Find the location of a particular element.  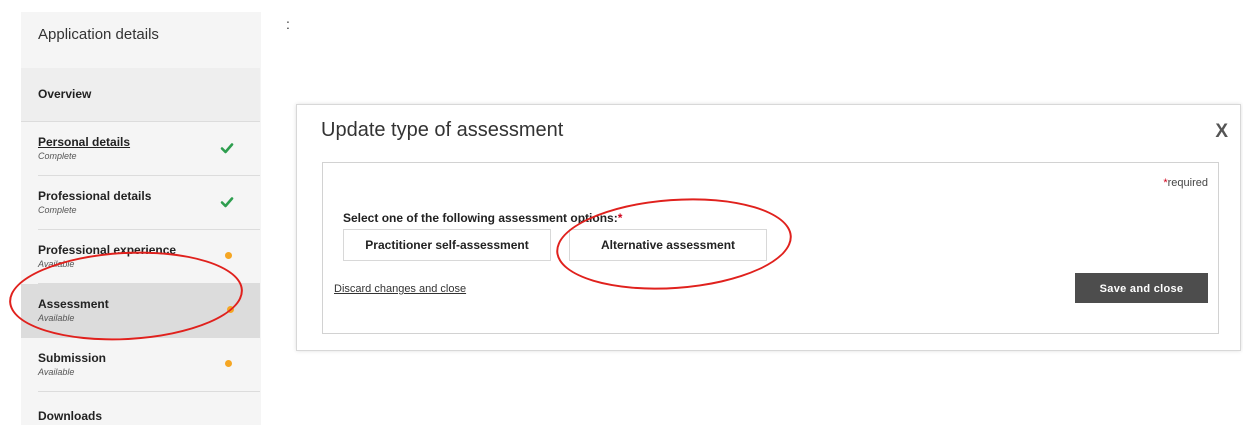

sidebar-item-downloads: Downloads is located at coordinates (149, 414).